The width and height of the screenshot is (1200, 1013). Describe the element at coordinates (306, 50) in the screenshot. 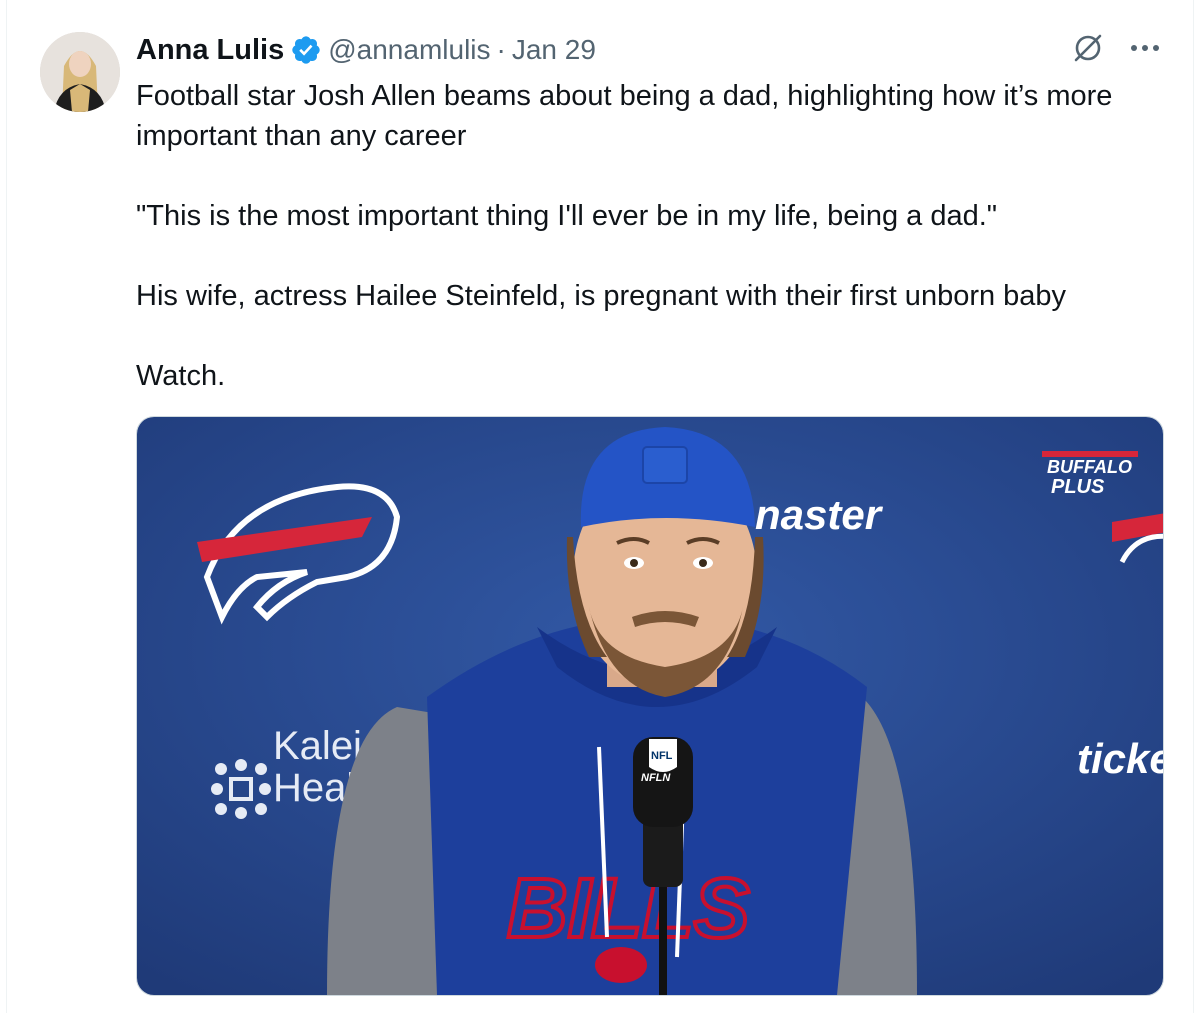

I see `verified-badge-icon` at that location.